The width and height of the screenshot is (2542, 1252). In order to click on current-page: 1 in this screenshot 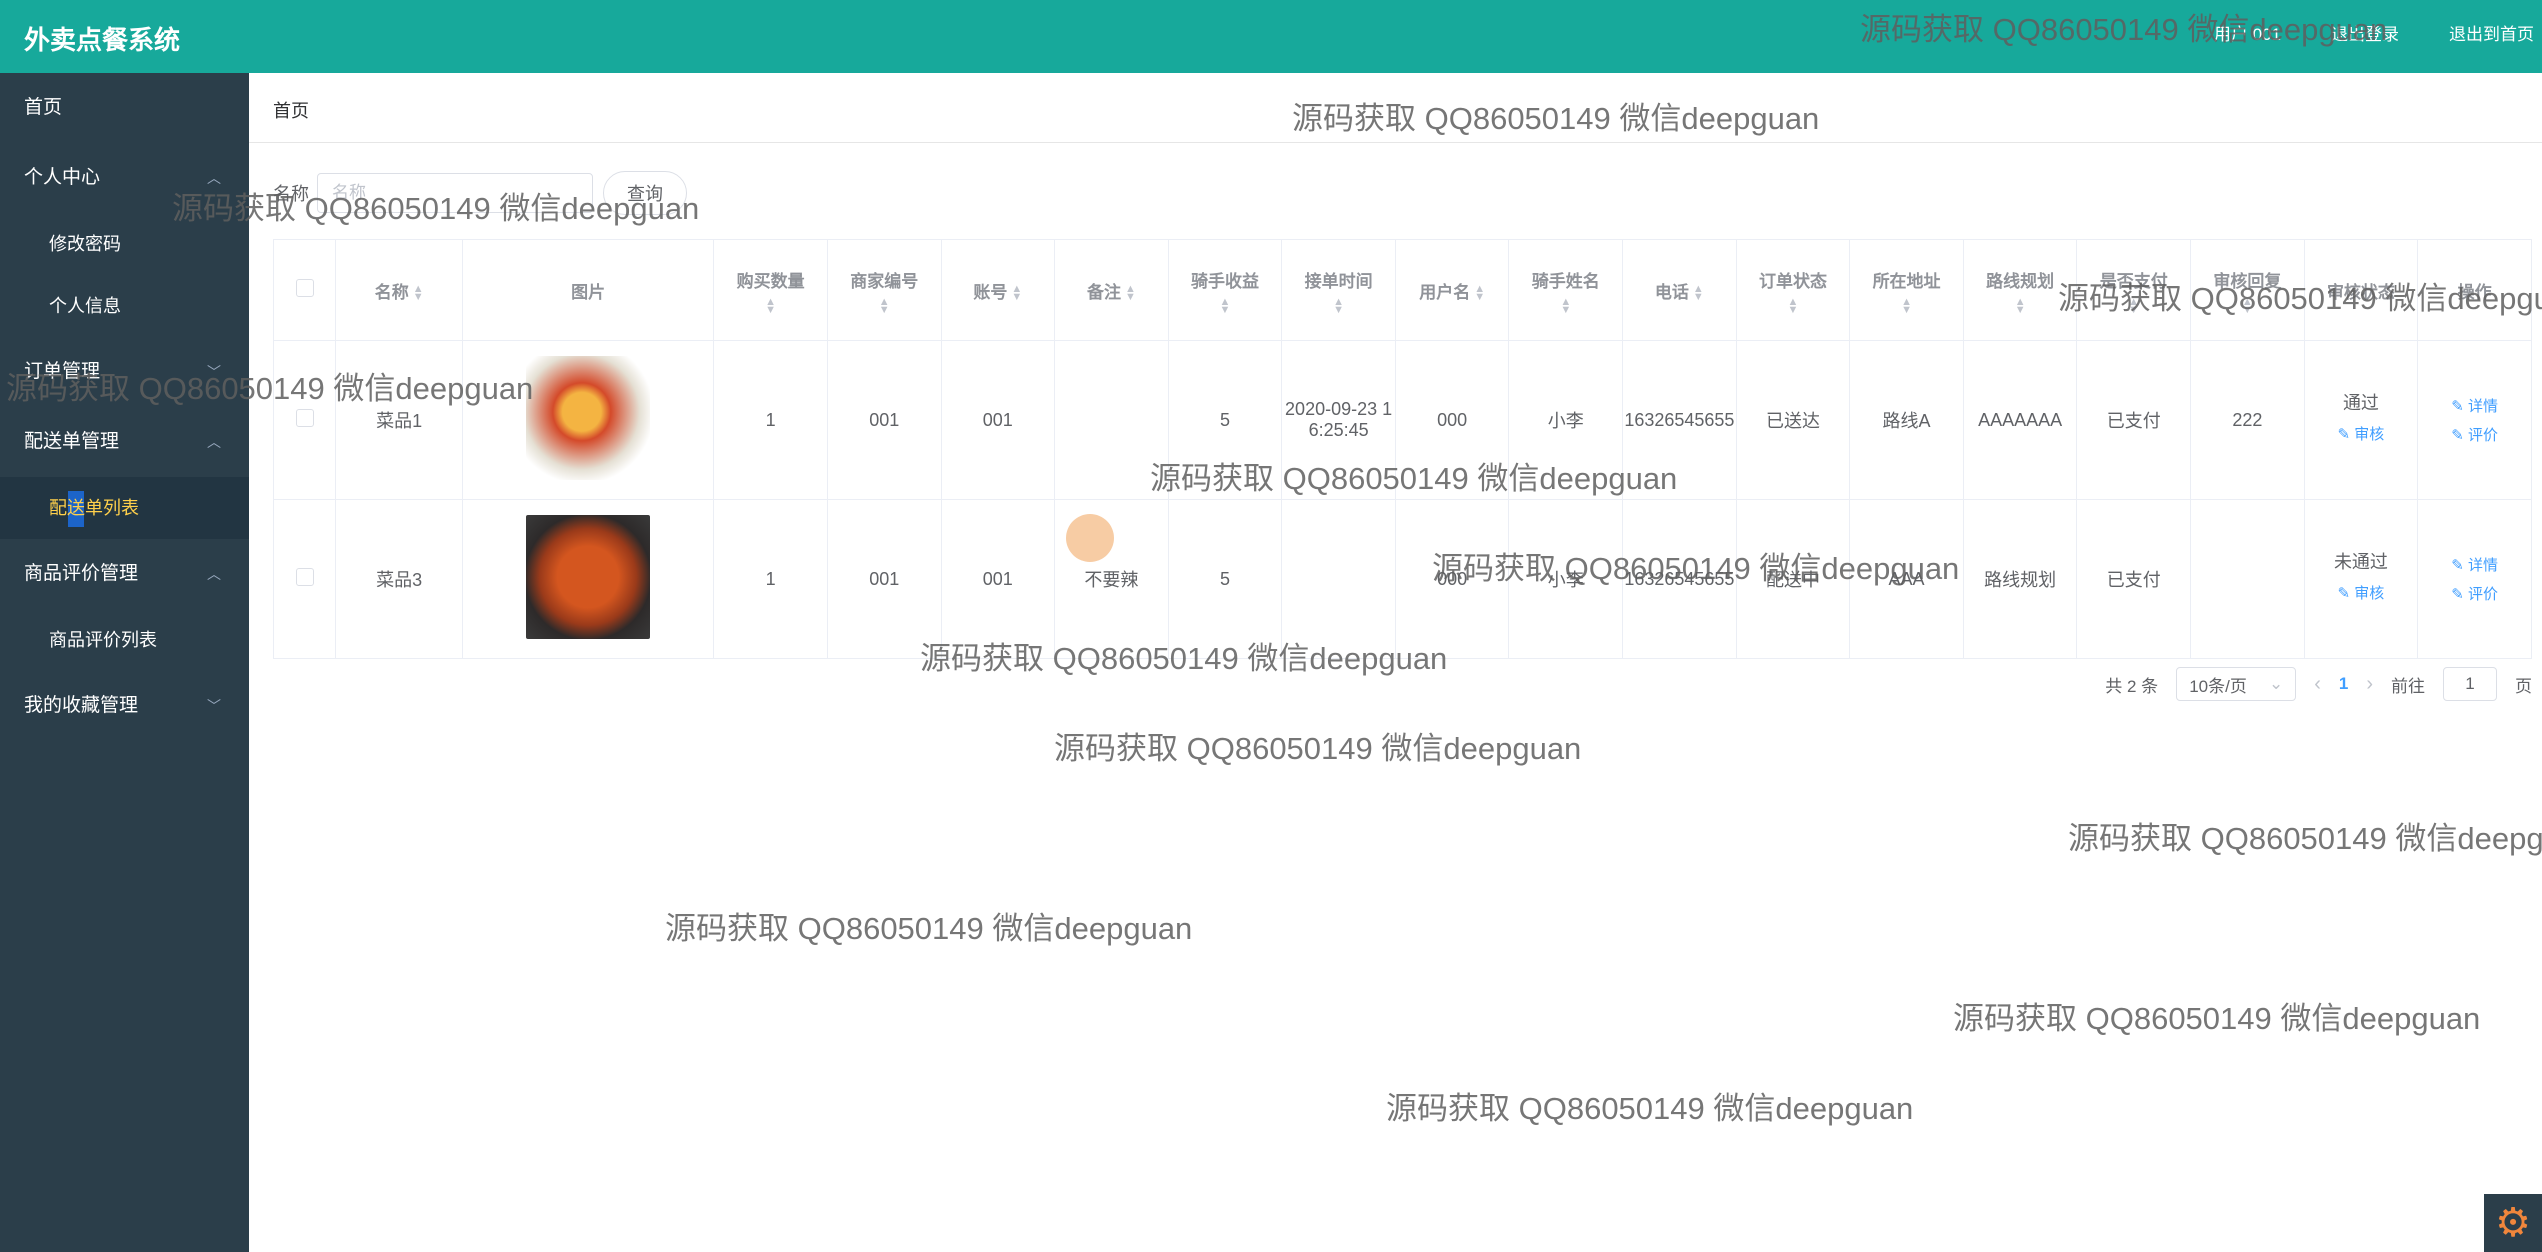, I will do `click(2343, 684)`.